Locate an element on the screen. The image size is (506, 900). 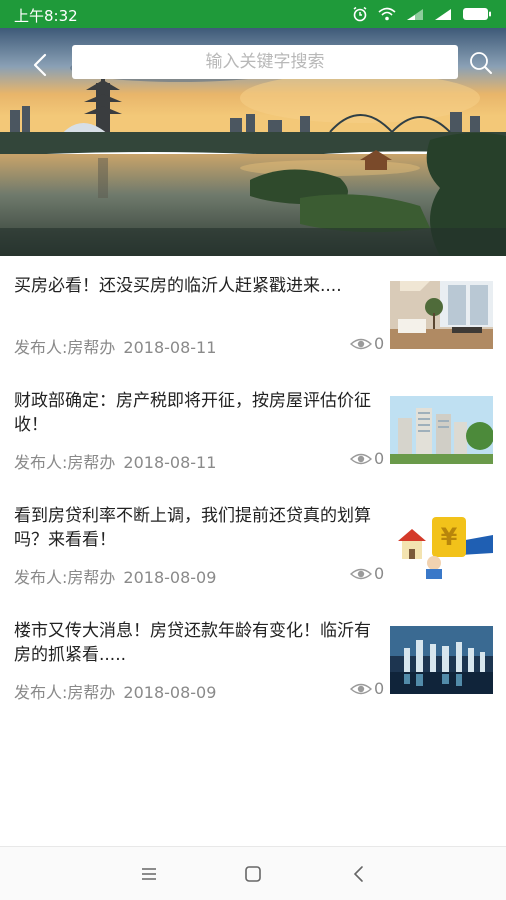
search-box is located at coordinates (265, 62).